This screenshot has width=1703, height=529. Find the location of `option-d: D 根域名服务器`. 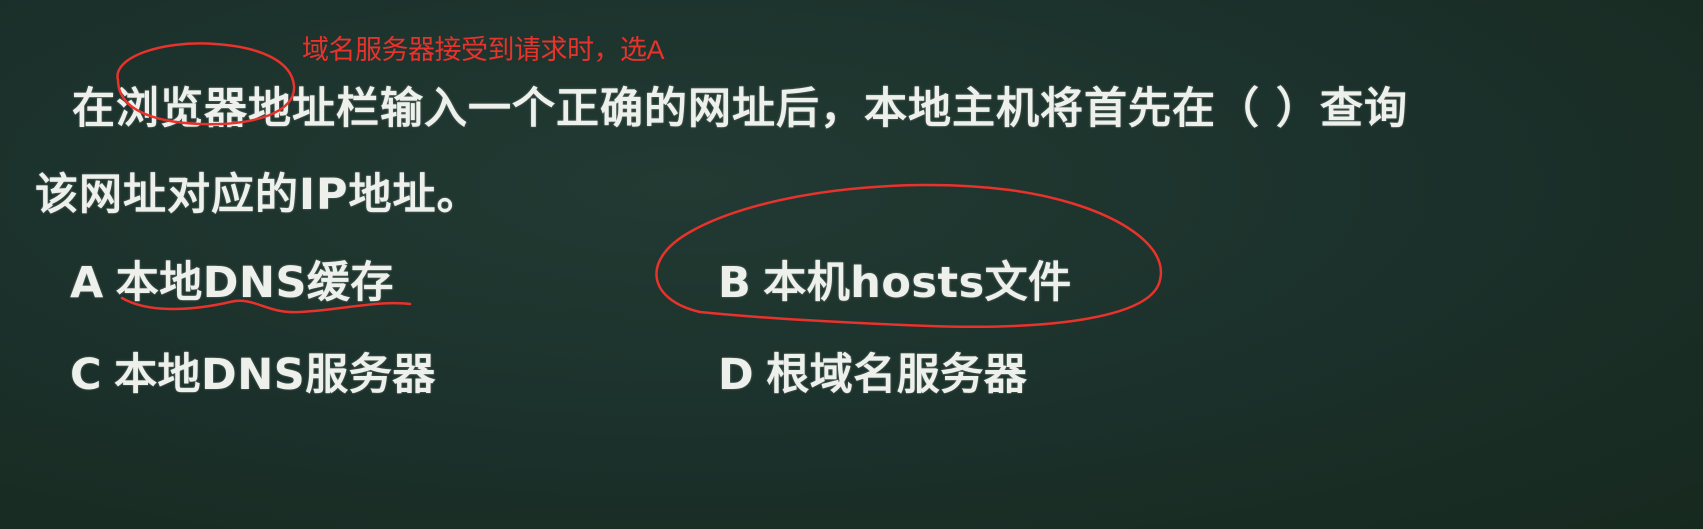

option-d: D 根域名服务器 is located at coordinates (872, 371).